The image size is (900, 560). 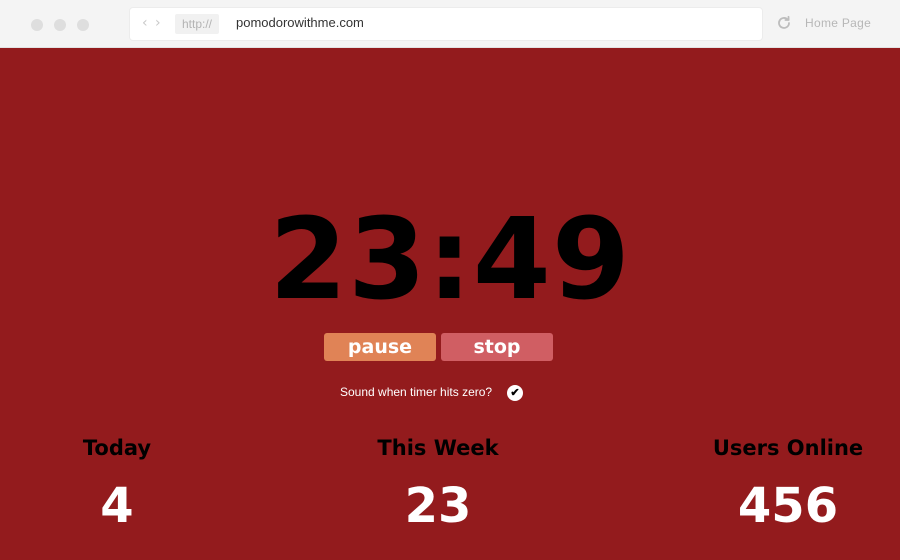 I want to click on reload-icon, so click(x=784, y=23).